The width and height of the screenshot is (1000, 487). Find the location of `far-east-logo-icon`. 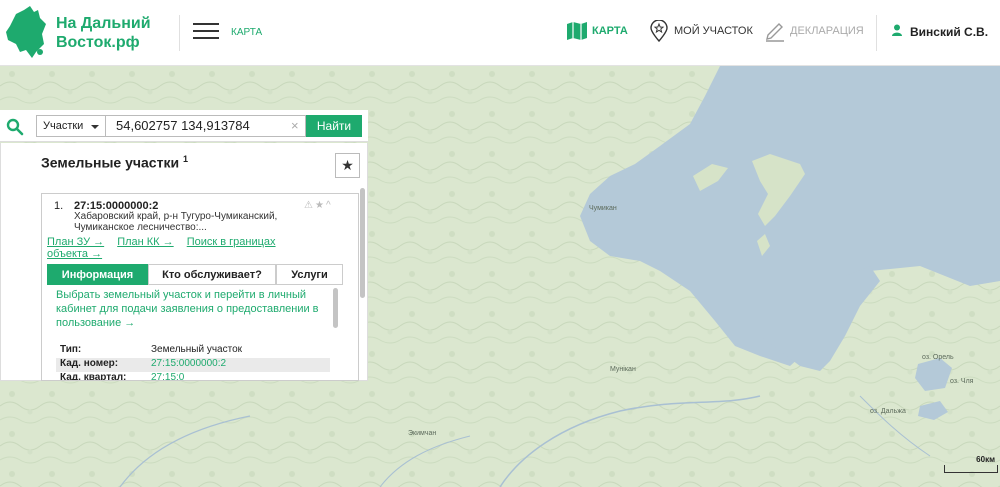

far-east-logo-icon is located at coordinates (26, 31).